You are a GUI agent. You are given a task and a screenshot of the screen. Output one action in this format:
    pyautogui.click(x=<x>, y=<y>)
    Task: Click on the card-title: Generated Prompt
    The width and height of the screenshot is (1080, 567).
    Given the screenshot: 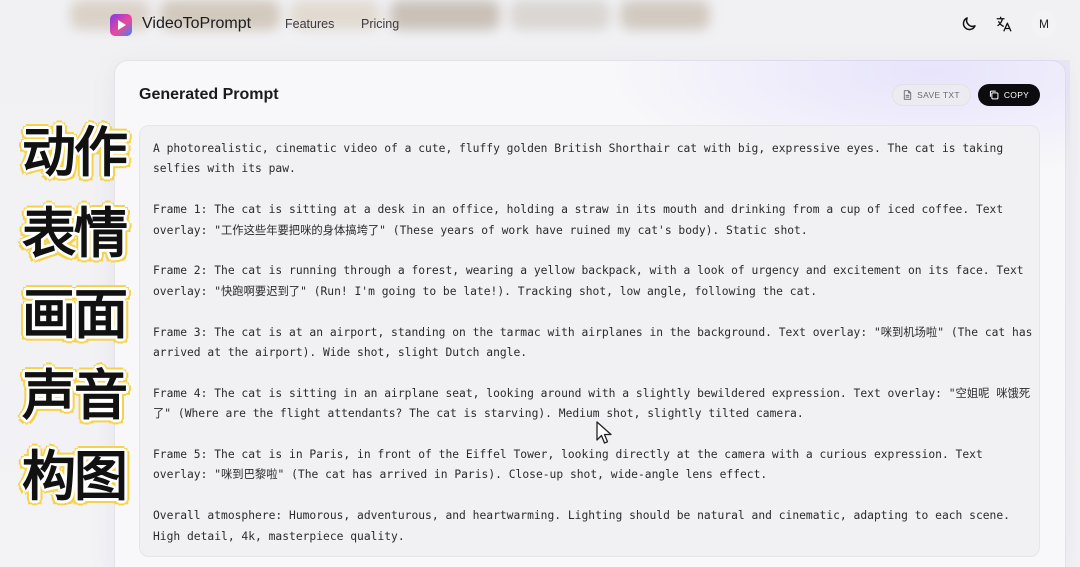 What is the action you would take?
    pyautogui.click(x=209, y=94)
    